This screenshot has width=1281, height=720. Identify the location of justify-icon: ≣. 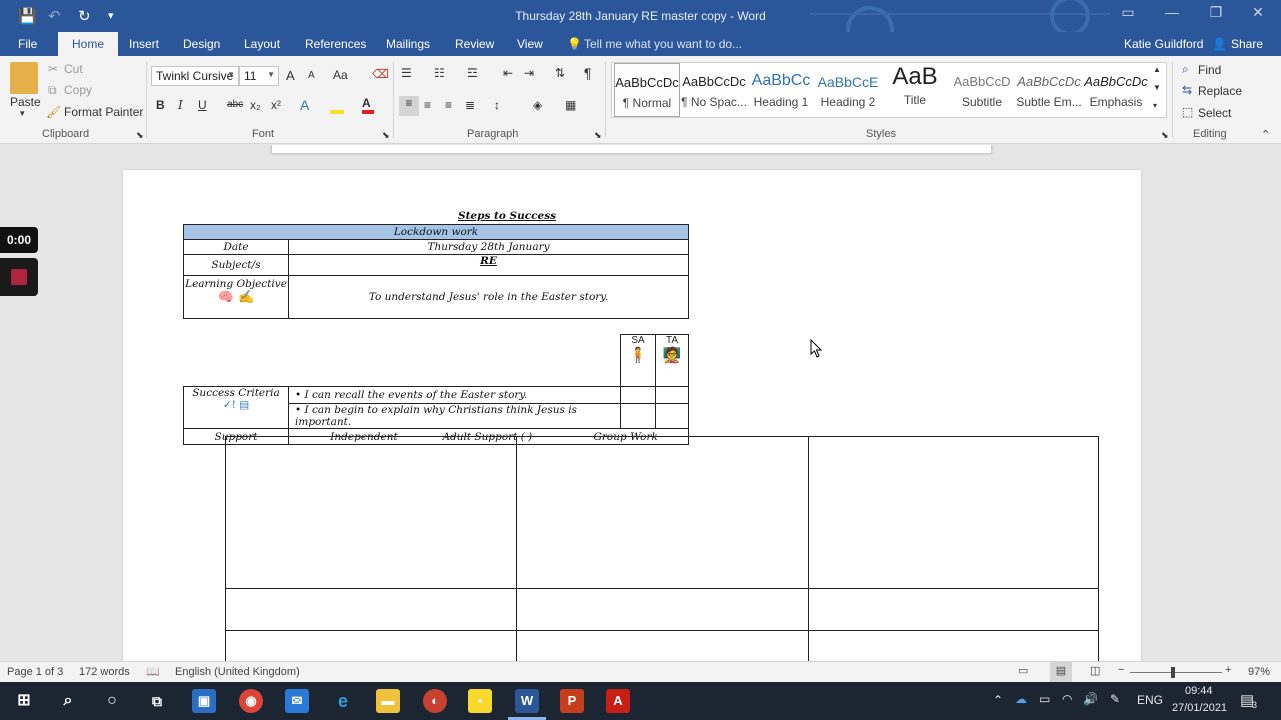
(470, 105).